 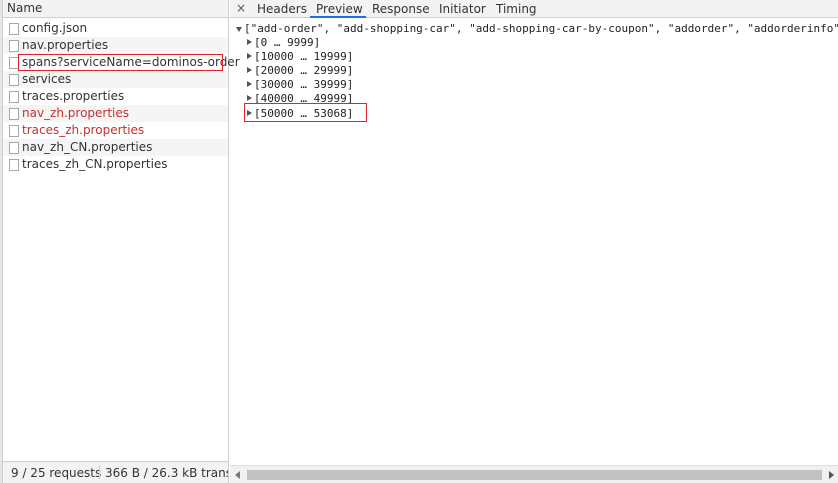 What do you see at coordinates (166, 473) in the screenshot?
I see `transfer-size: 366 B / 26.3 kB transferred` at bounding box center [166, 473].